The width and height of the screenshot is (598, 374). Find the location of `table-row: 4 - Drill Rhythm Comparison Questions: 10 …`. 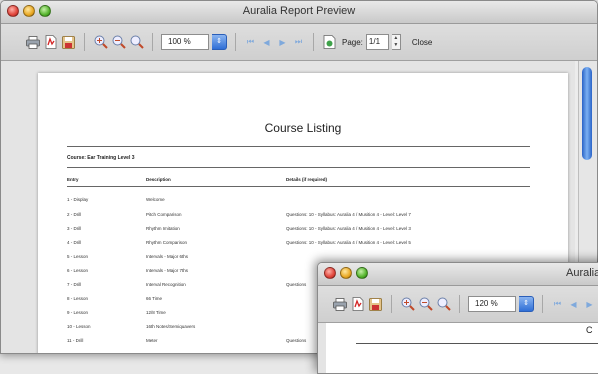

table-row: 4 - Drill Rhythm Comparison Questions: 10 … is located at coordinates (298, 246).